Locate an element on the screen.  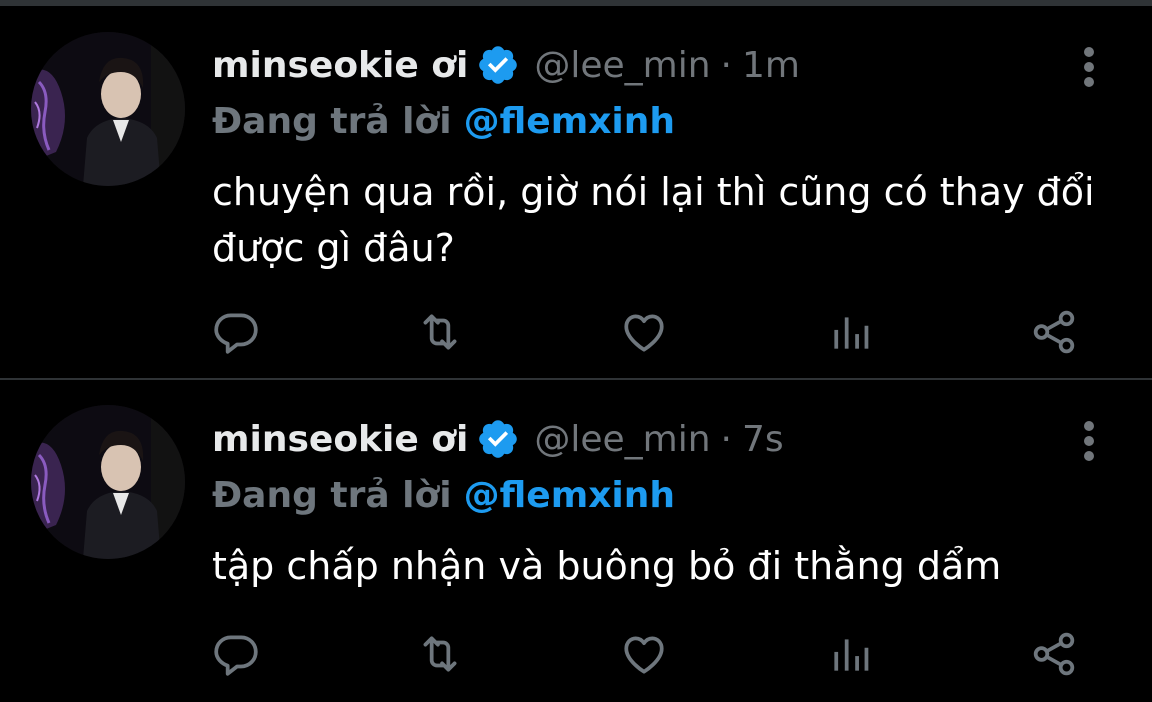
timestamp: 1m is located at coordinates (771, 65).